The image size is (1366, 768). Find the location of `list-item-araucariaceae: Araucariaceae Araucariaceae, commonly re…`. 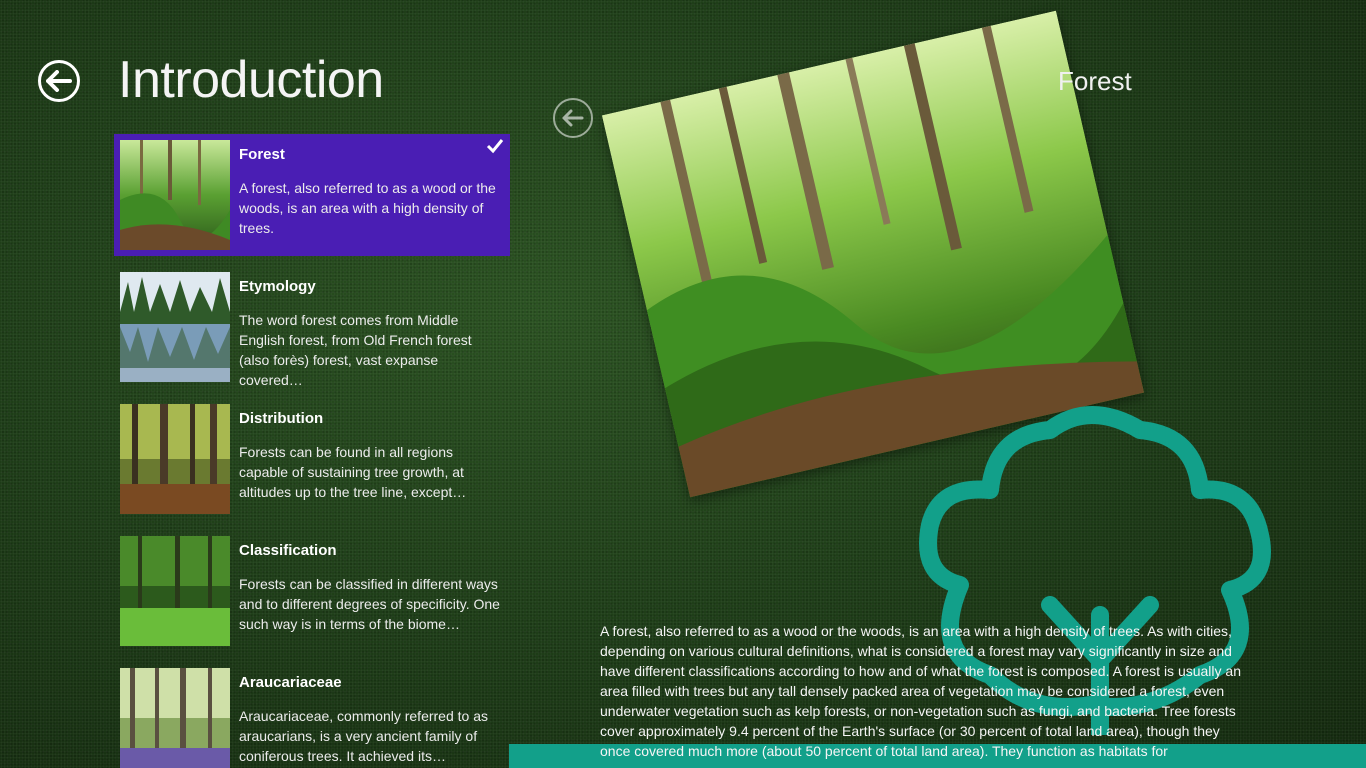

list-item-araucariaceae: Araucariaceae Araucariaceae, commonly re… is located at coordinates (312, 715).